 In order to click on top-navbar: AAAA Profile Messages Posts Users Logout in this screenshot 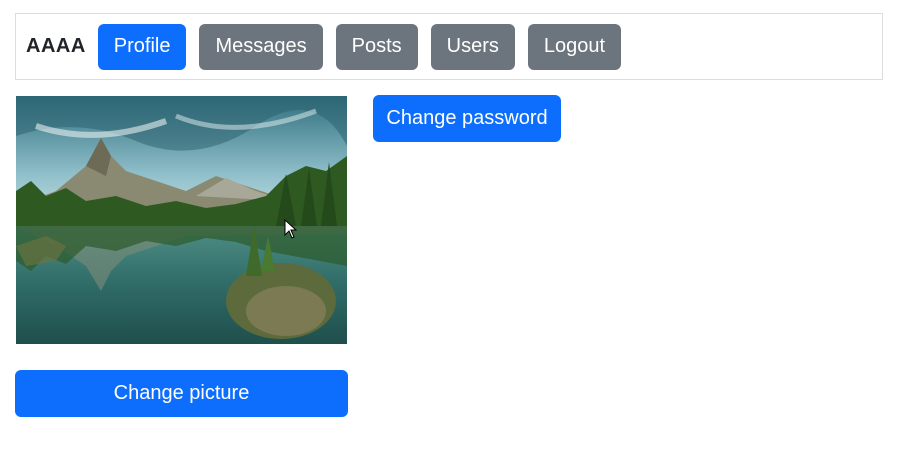, I will do `click(449, 46)`.